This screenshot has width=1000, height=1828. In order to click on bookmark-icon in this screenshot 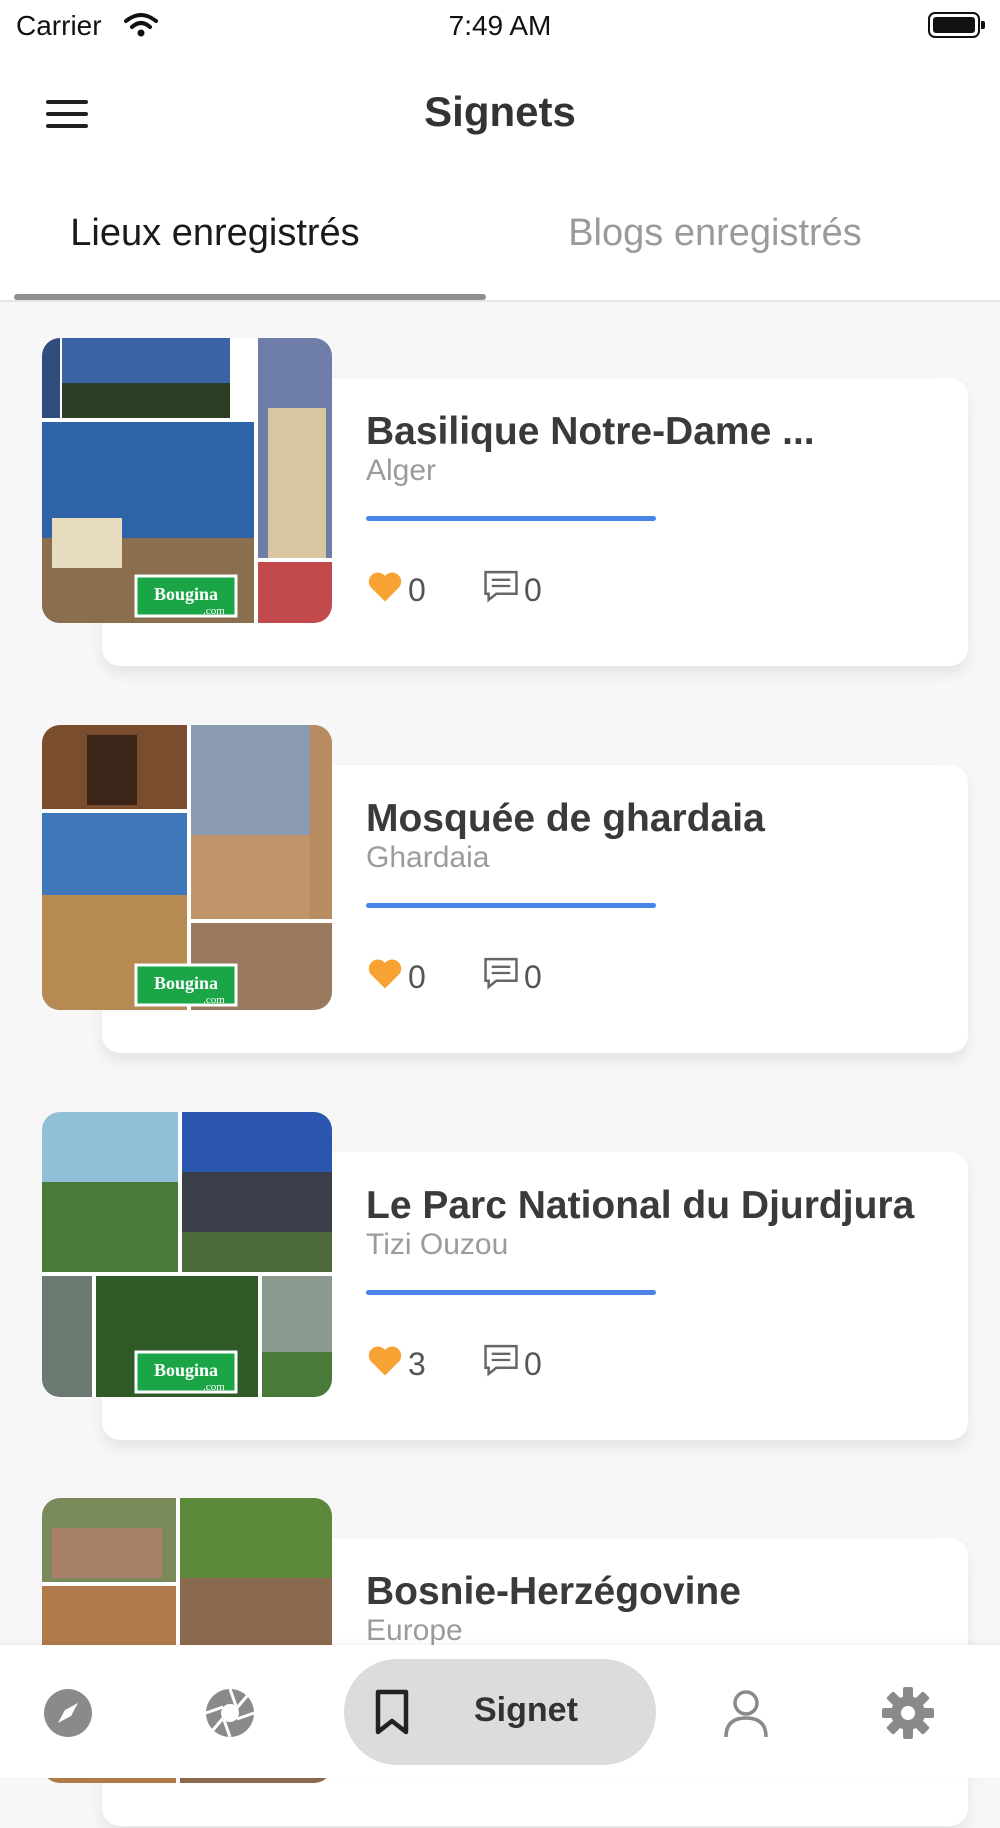, I will do `click(392, 1714)`.